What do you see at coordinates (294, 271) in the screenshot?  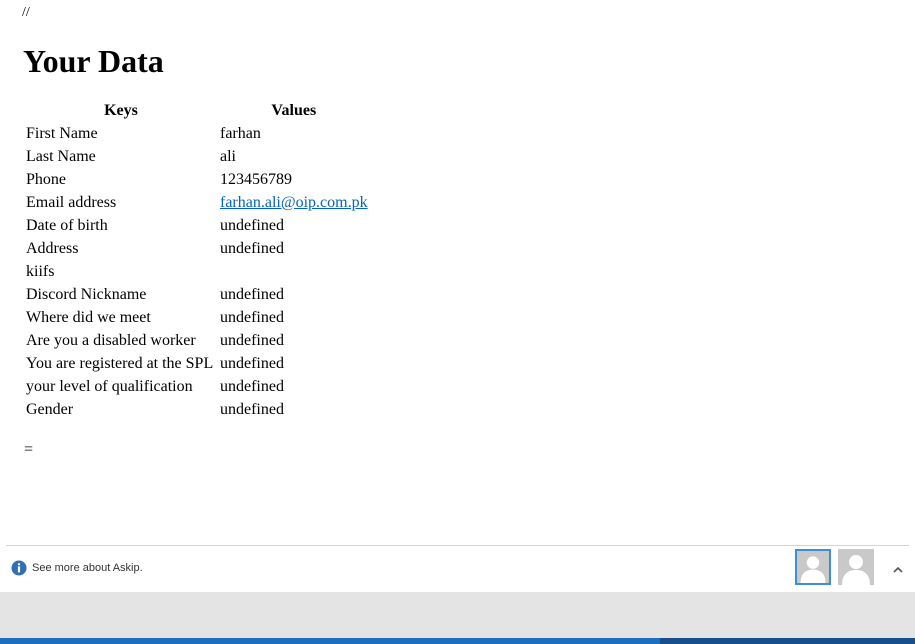 I see `row-value` at bounding box center [294, 271].